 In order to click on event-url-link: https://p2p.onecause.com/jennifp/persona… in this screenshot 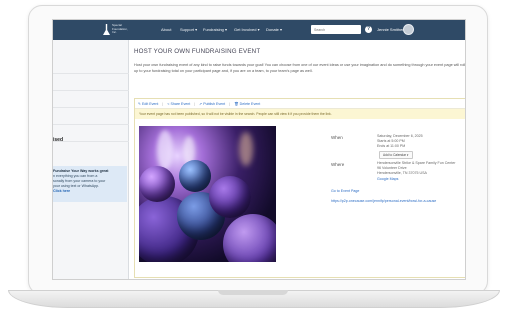, I will do `click(383, 201)`.